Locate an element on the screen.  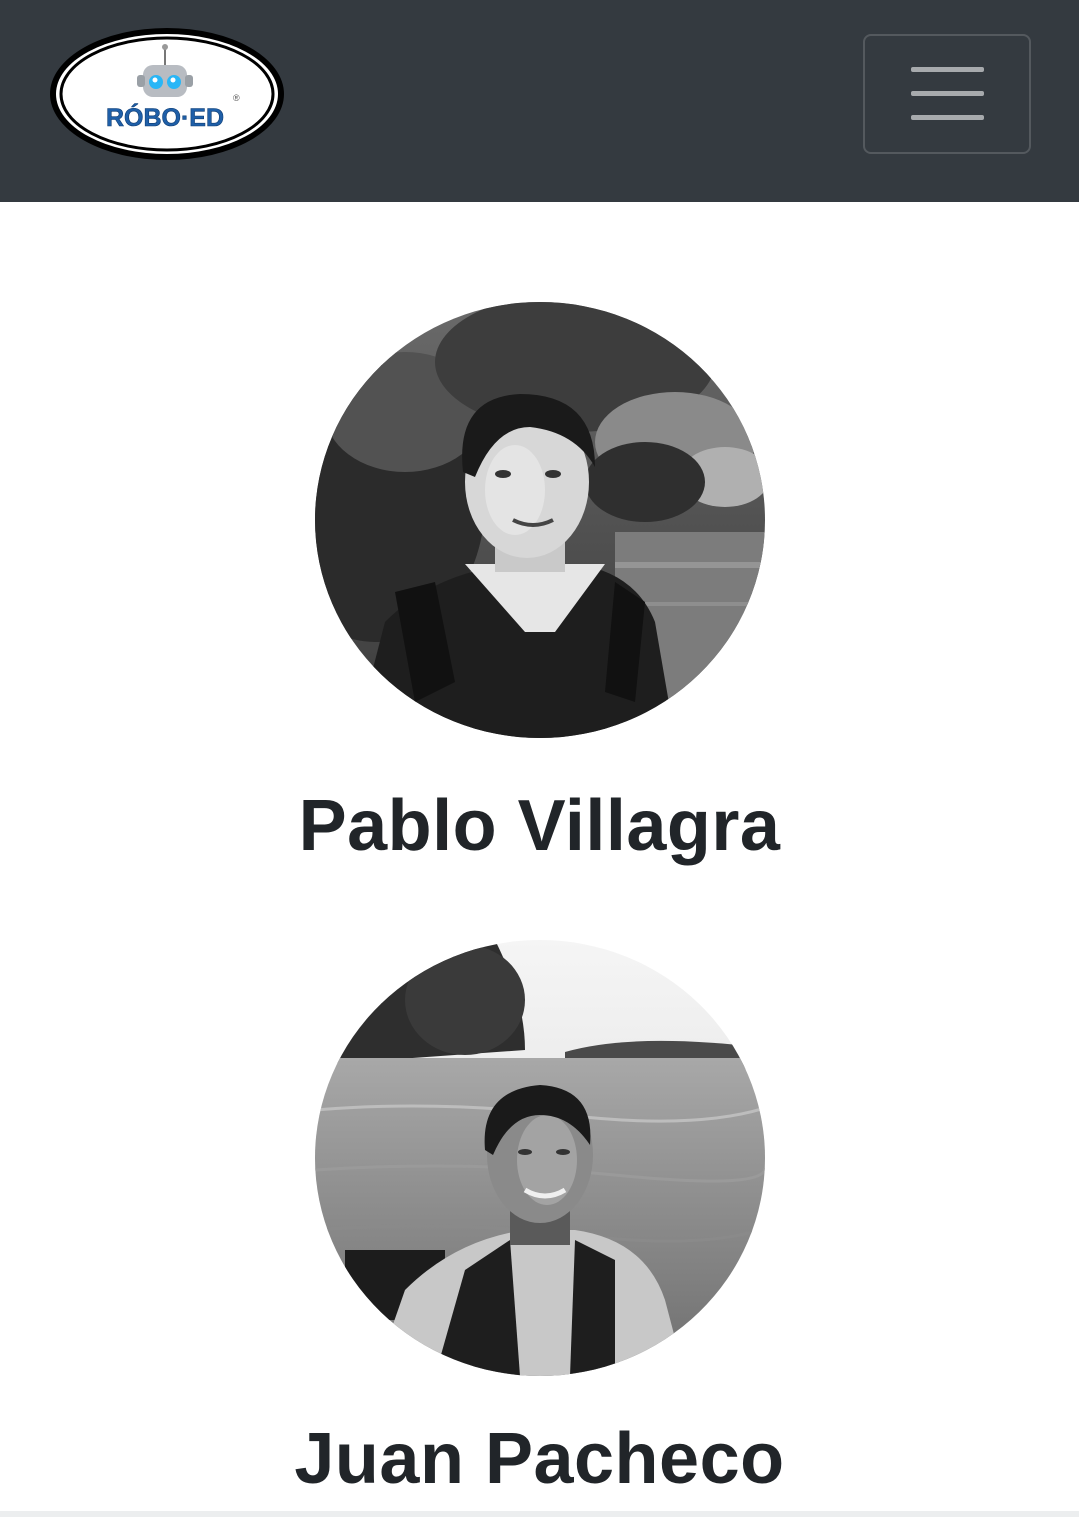
svg-text: RÓBO·ED is located at coordinates (165, 117).